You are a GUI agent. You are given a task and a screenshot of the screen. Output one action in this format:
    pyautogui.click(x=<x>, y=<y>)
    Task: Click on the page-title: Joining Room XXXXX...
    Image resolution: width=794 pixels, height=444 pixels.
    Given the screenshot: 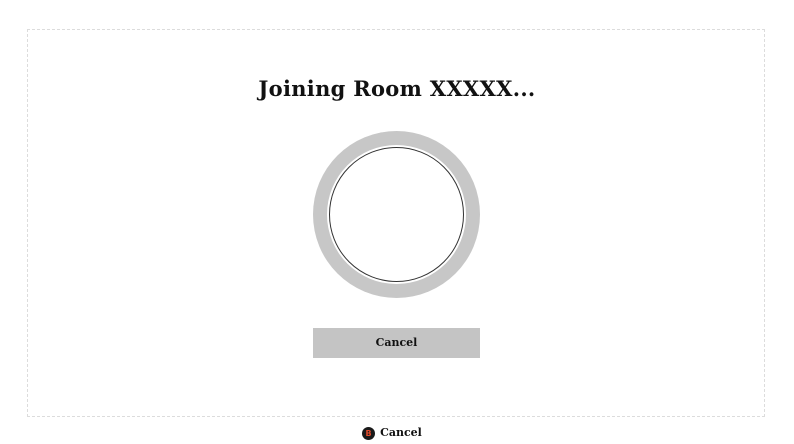 What is the action you would take?
    pyautogui.click(x=397, y=88)
    